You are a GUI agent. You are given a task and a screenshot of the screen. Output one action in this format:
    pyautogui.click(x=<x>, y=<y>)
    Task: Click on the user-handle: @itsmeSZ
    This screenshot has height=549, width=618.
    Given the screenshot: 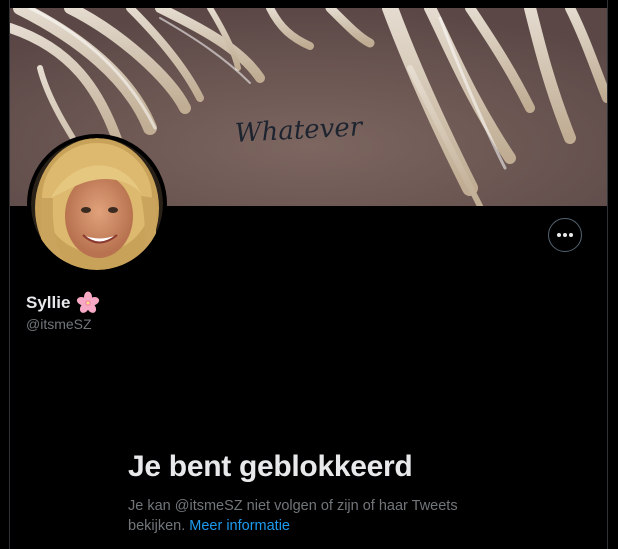 What is the action you would take?
    pyautogui.click(x=59, y=324)
    